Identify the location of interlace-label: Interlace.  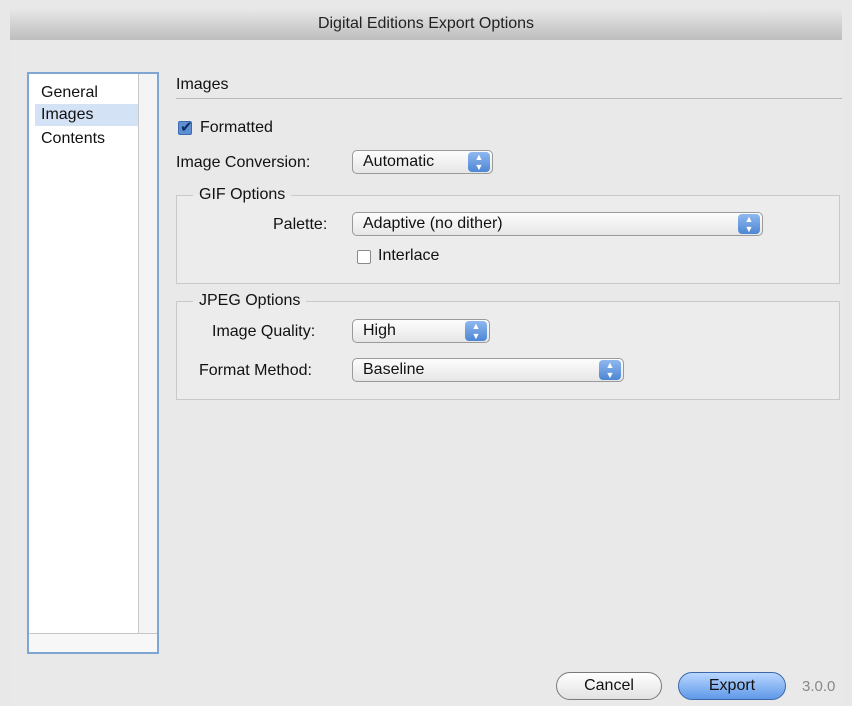
(409, 255).